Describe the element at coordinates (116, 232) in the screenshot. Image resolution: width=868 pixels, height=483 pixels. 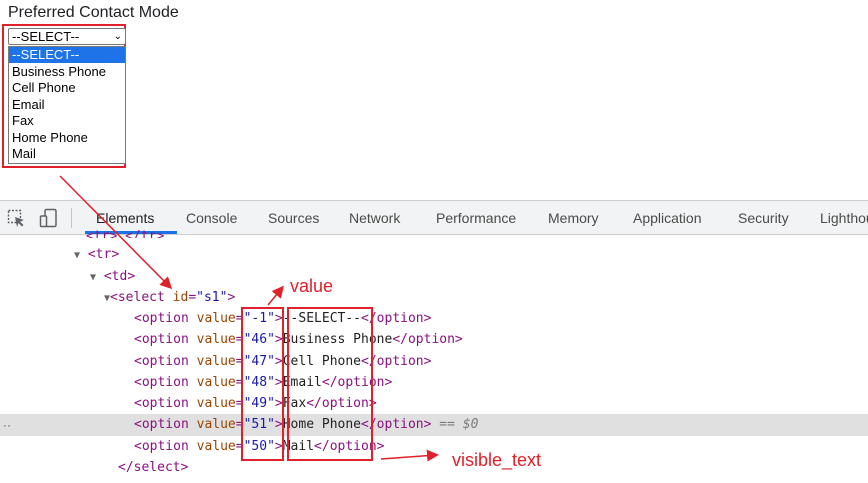
I see `arrow-dropdown-to-select` at that location.